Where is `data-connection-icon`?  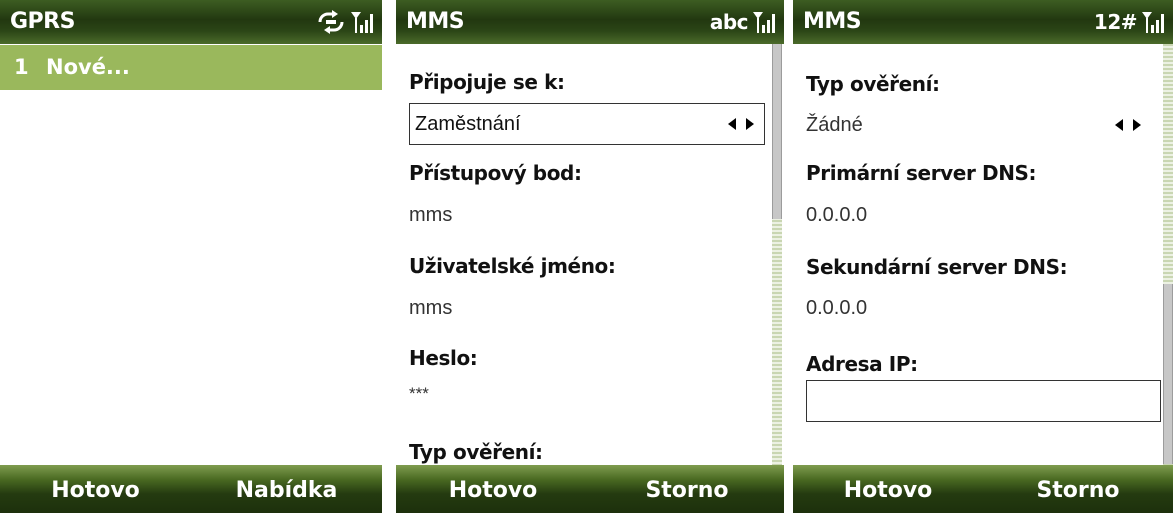
data-connection-icon is located at coordinates (331, 22).